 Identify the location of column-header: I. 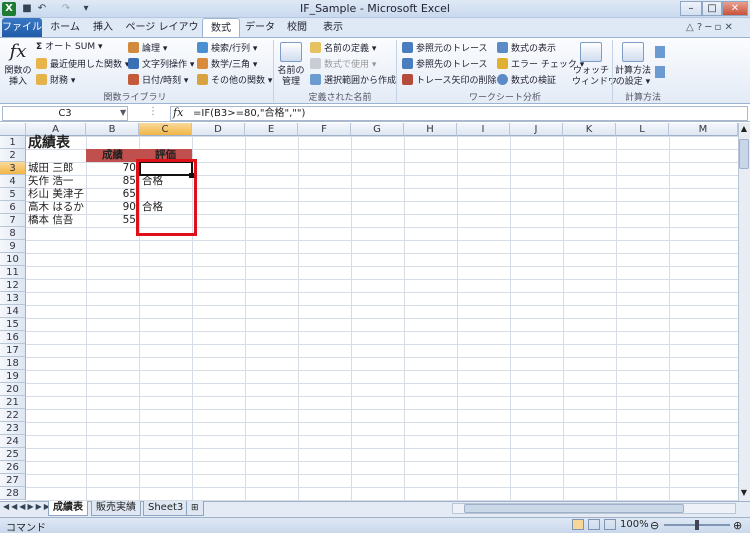
(483, 129).